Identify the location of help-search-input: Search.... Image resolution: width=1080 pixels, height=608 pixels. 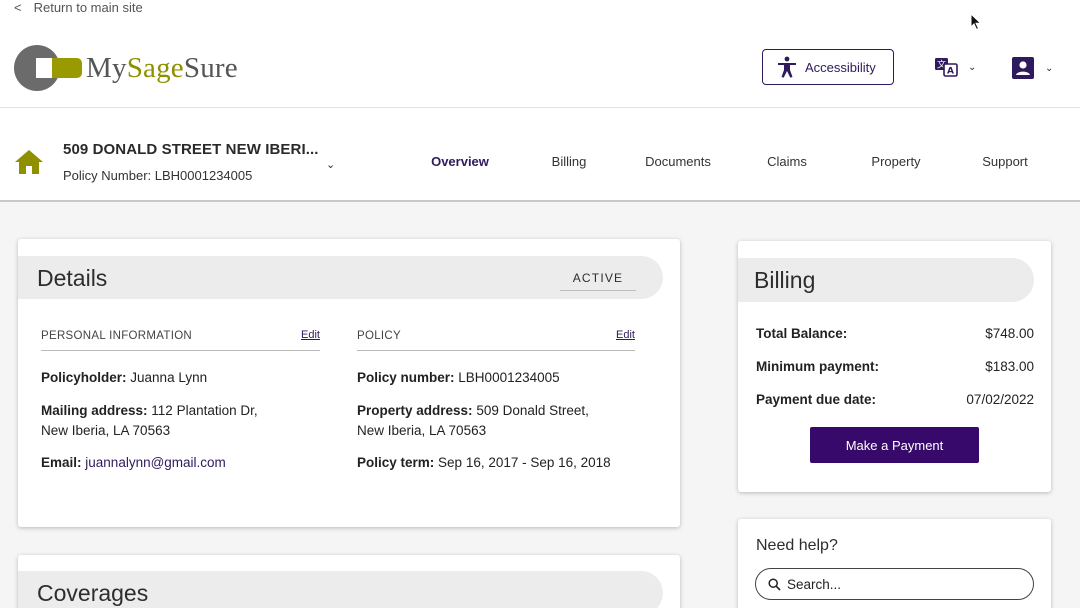
(894, 584).